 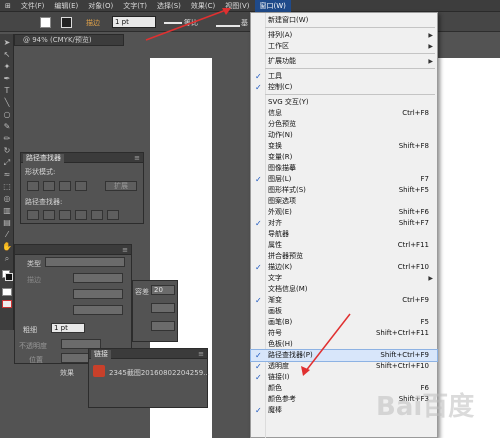 What do you see at coordinates (33, 186) in the screenshot?
I see `unite-button` at bounding box center [33, 186].